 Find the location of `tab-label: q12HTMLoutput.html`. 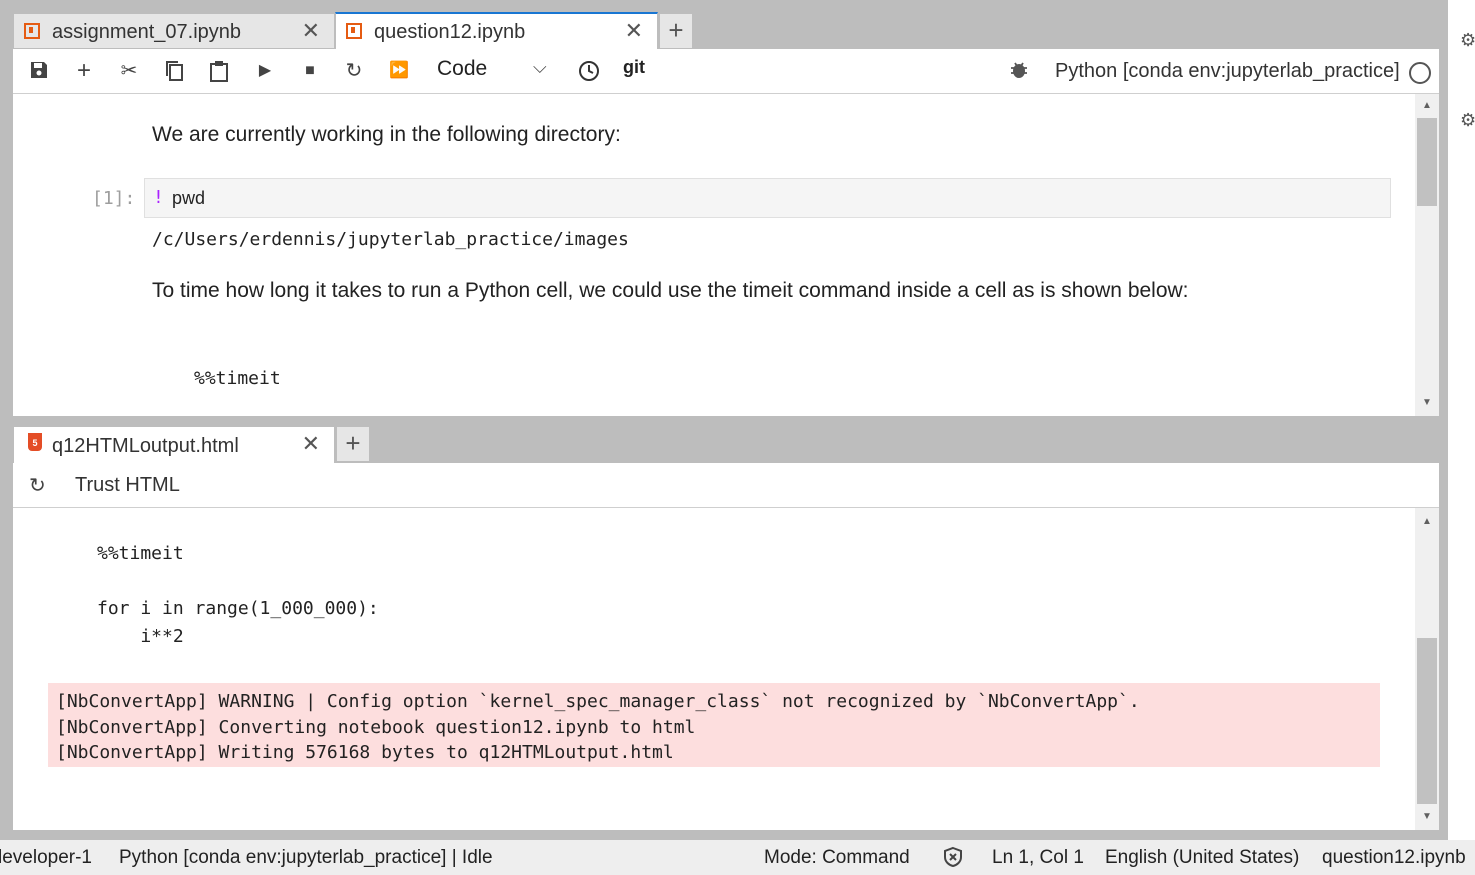

tab-label: q12HTMLoutput.html is located at coordinates (145, 446).